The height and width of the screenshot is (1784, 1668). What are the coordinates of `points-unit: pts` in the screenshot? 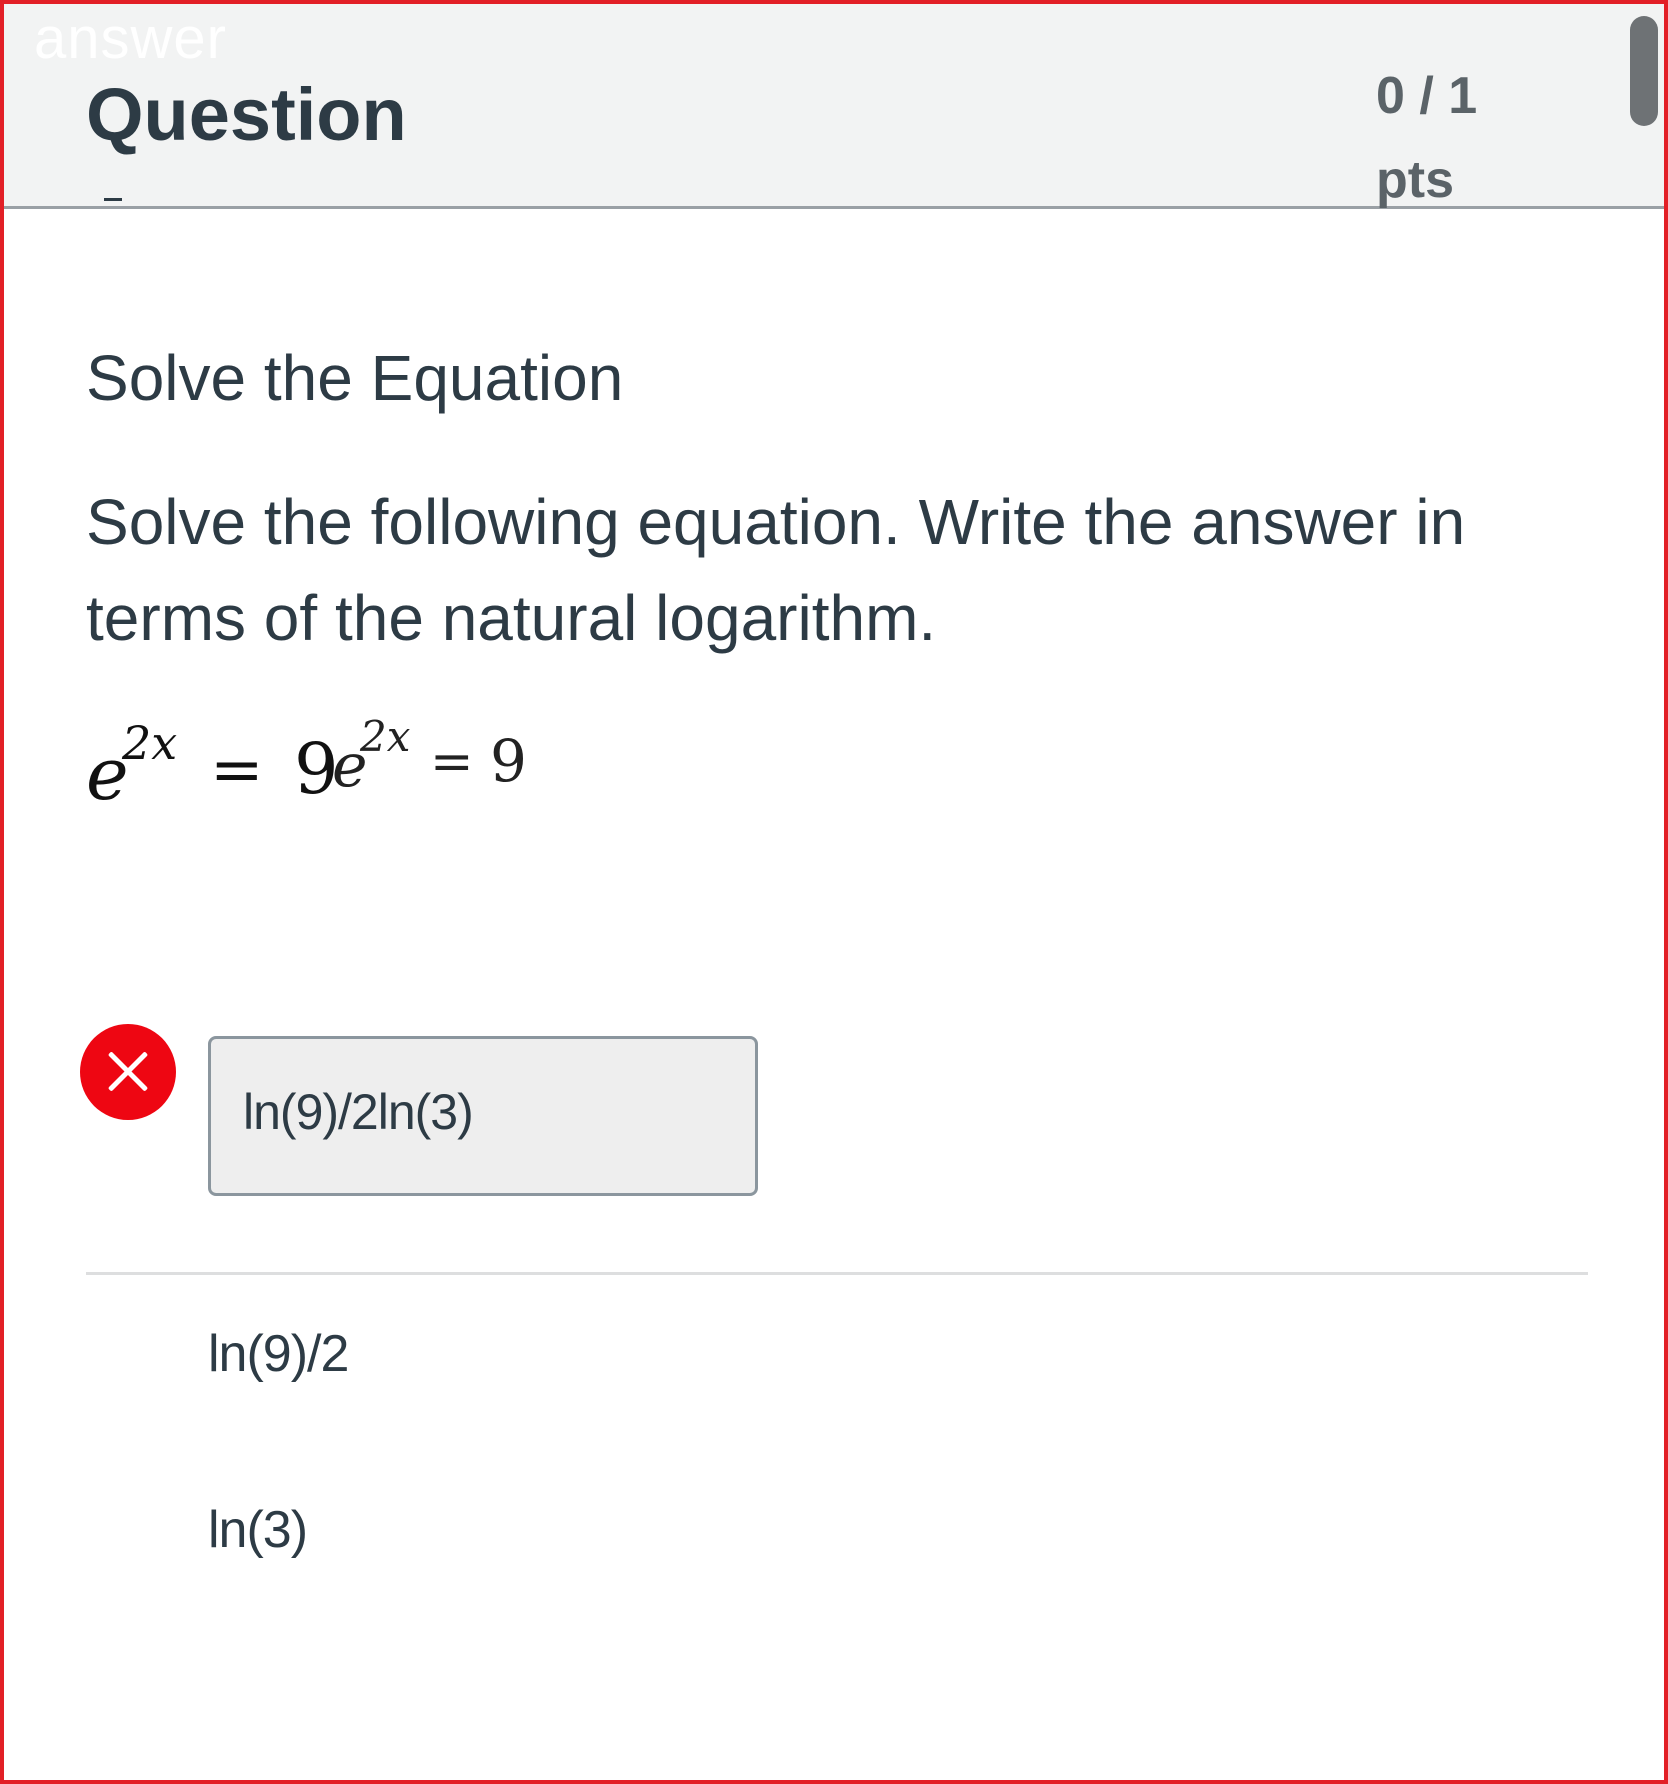 It's located at (1415, 180).